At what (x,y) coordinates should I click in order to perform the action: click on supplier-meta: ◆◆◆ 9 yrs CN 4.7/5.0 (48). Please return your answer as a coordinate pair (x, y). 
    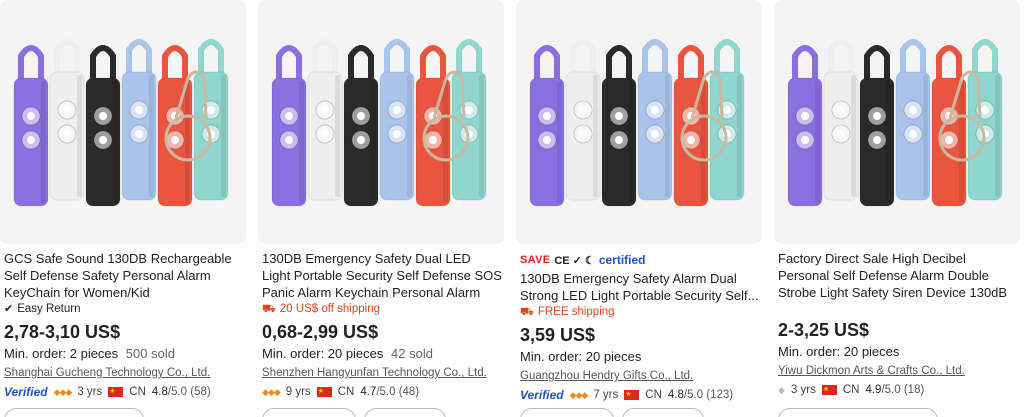
    Looking at the image, I should click on (382, 392).